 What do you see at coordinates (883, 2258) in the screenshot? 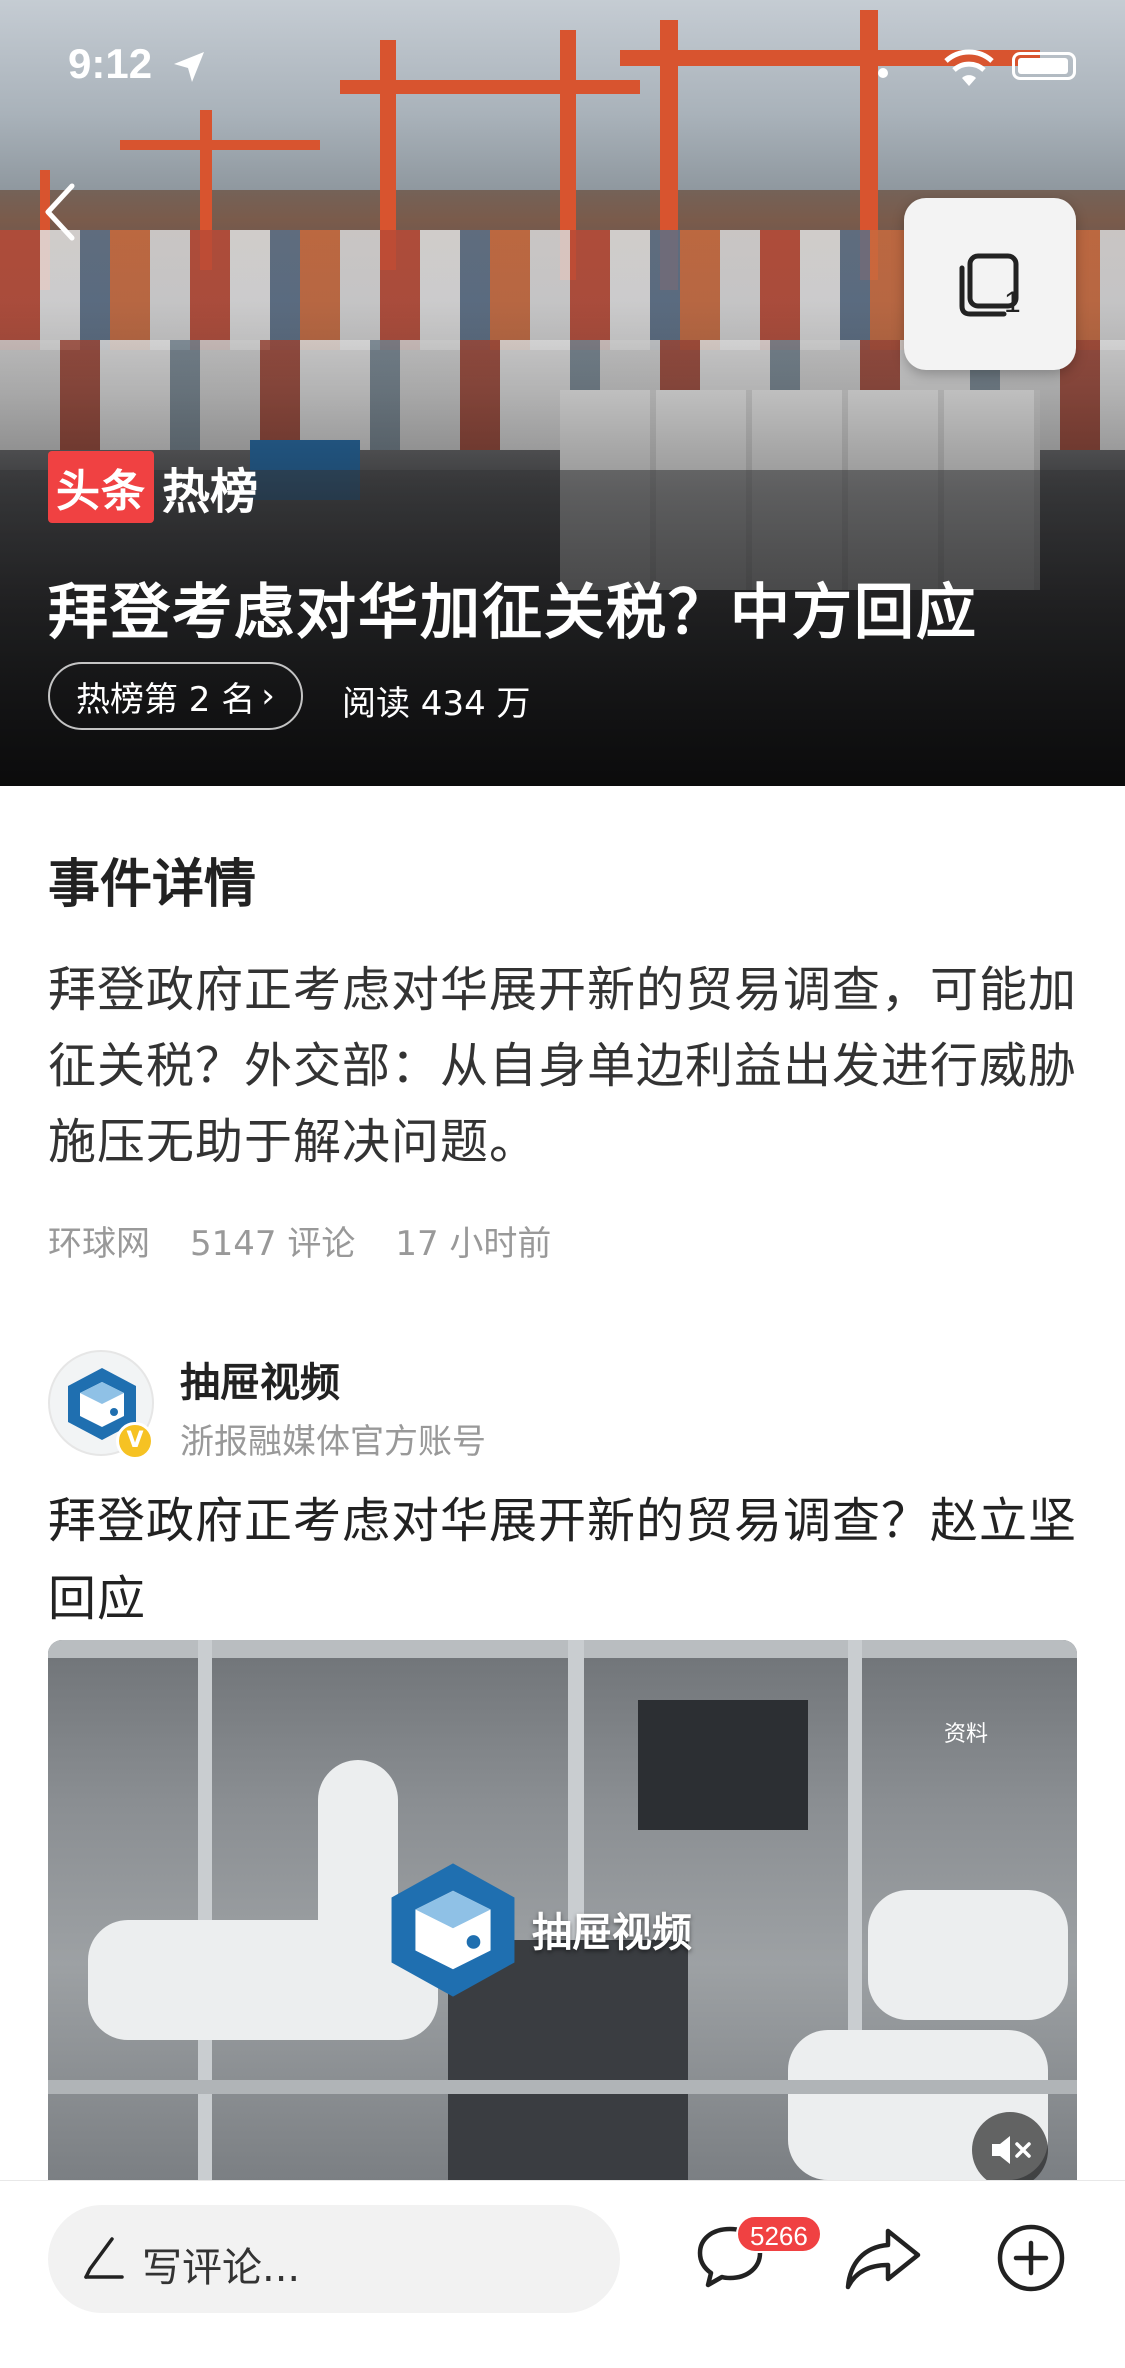
I see `share-icon` at bounding box center [883, 2258].